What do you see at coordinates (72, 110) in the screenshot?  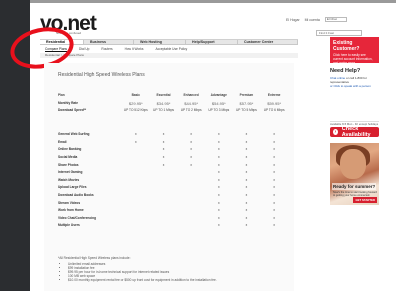 I see `row-label: Download Speed**` at bounding box center [72, 110].